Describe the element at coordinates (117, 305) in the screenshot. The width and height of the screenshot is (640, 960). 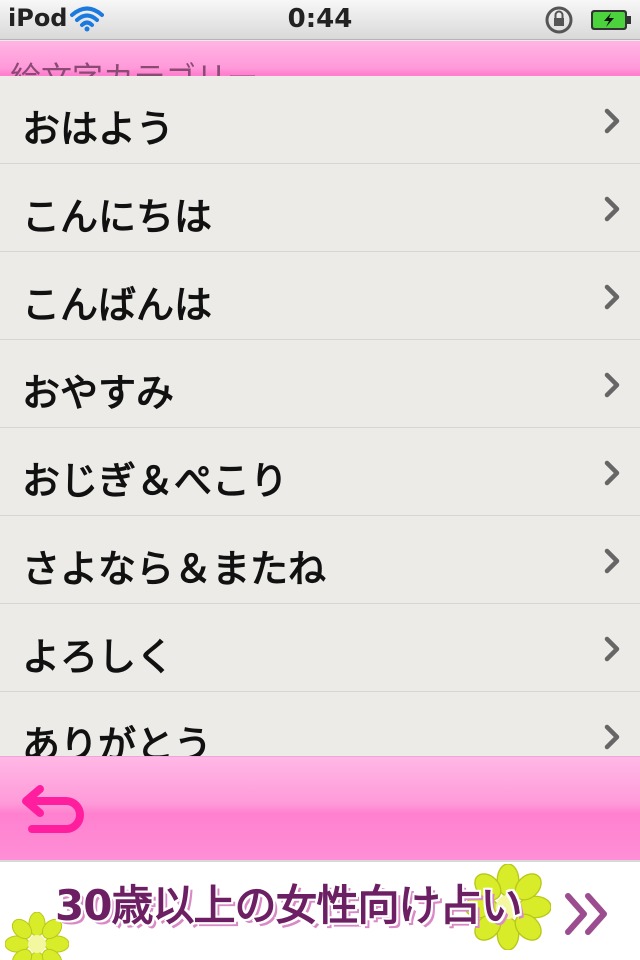
I see `list-item-label: こんばんは` at that location.